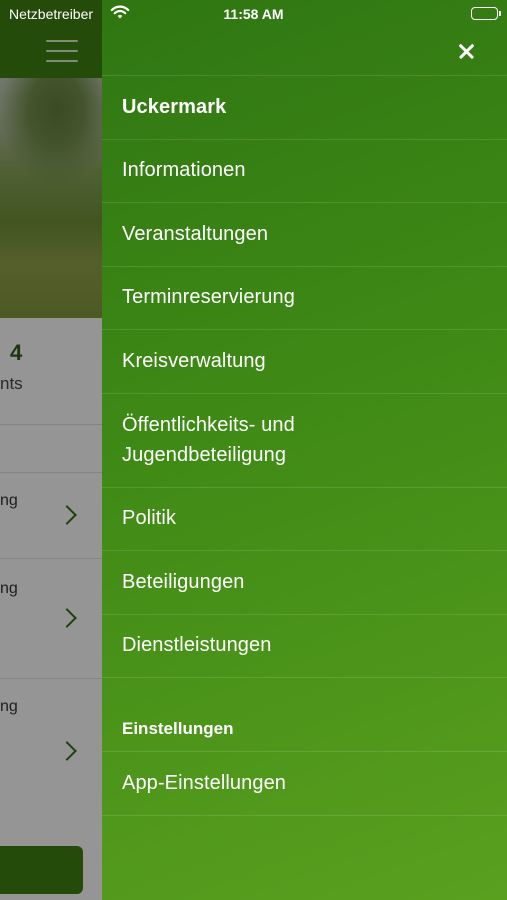  What do you see at coordinates (304, 235) in the screenshot?
I see `menu-item-veranstaltungen: Veranstaltungen` at bounding box center [304, 235].